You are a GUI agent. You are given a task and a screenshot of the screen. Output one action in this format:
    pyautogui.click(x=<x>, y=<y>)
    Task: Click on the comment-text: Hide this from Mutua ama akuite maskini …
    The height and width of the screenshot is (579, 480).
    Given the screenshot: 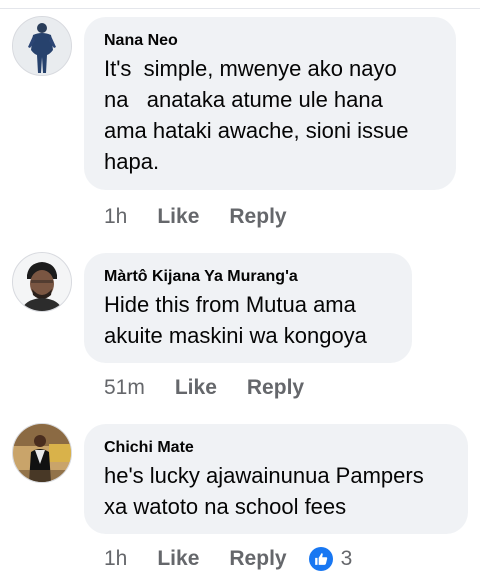 What is the action you would take?
    pyautogui.click(x=235, y=320)
    